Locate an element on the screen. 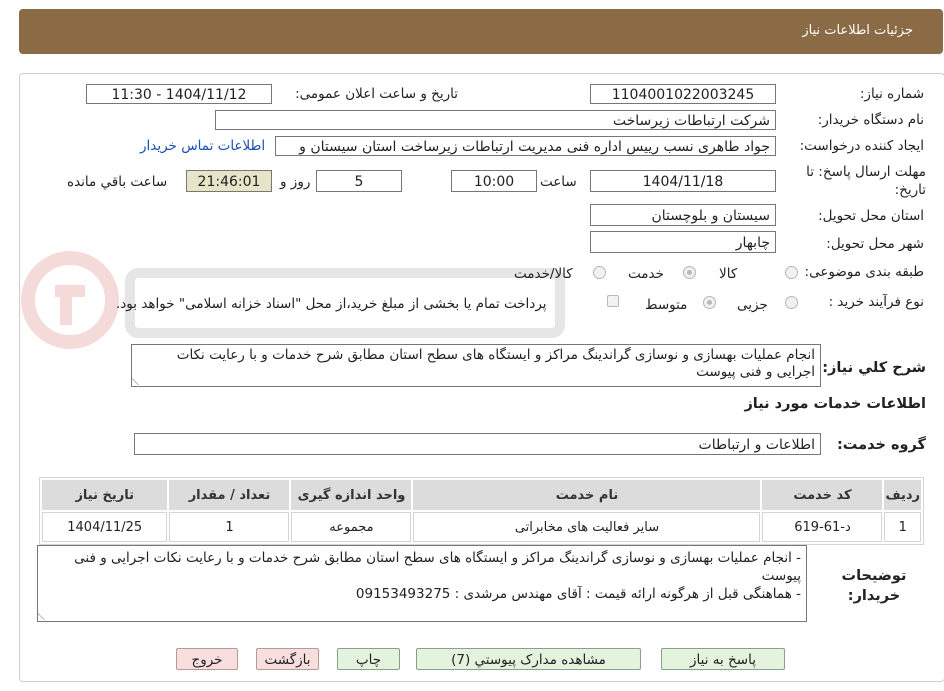 The height and width of the screenshot is (691, 944). process-option-minor: جزیی is located at coordinates (752, 305).